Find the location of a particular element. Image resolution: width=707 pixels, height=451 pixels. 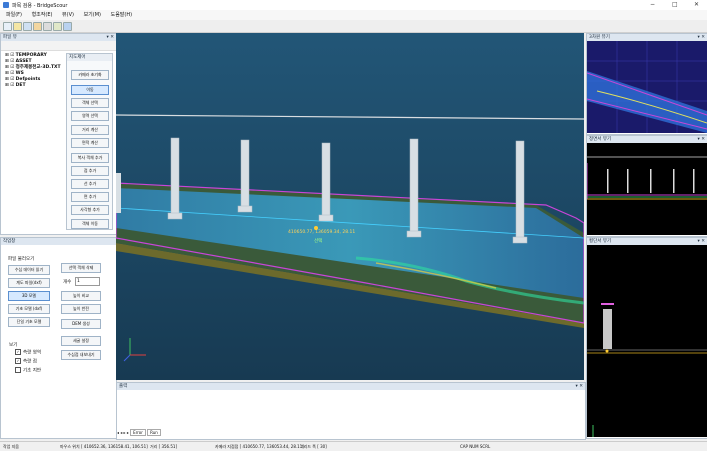

add-rect-button: 사각형 추가 is located at coordinates (90, 210).